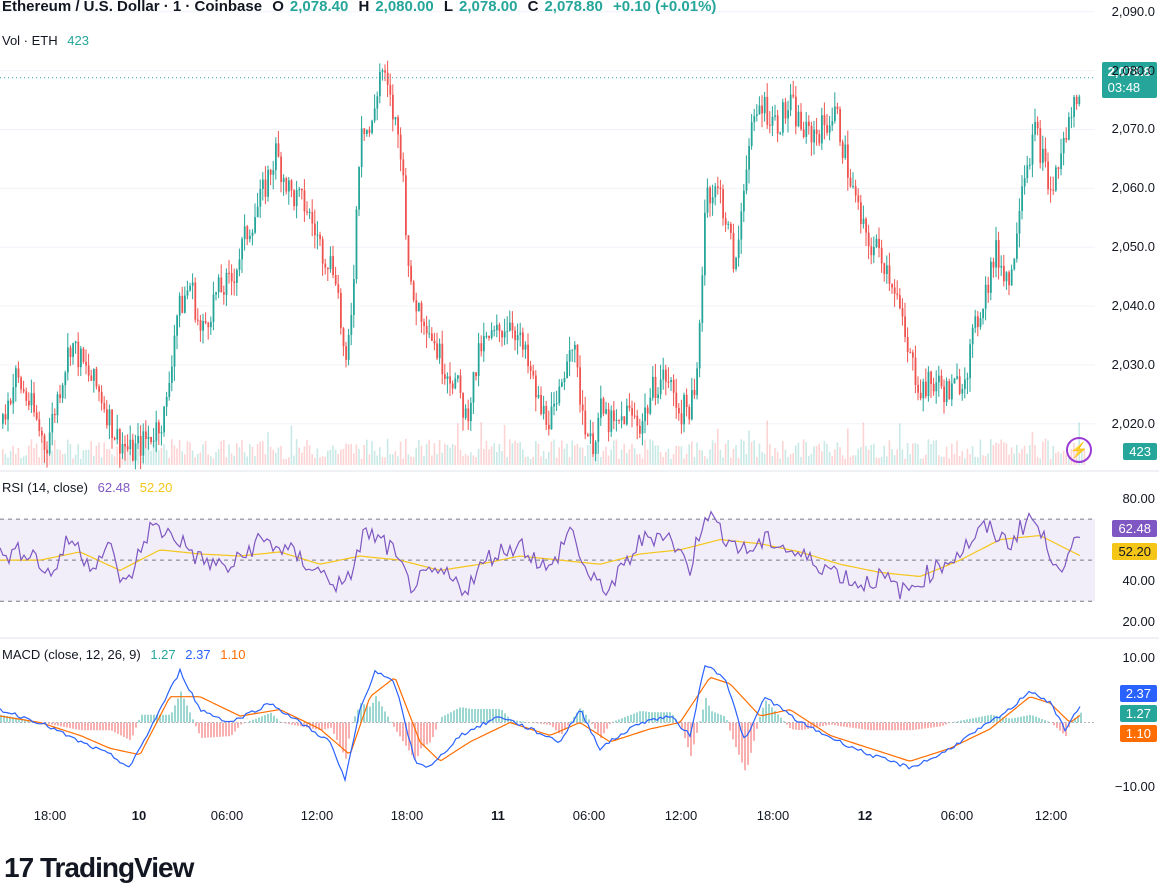 This screenshot has width=1159, height=885. Describe the element at coordinates (1138, 498) in the screenshot. I see `rsi-tick-label: 80.00` at that location.